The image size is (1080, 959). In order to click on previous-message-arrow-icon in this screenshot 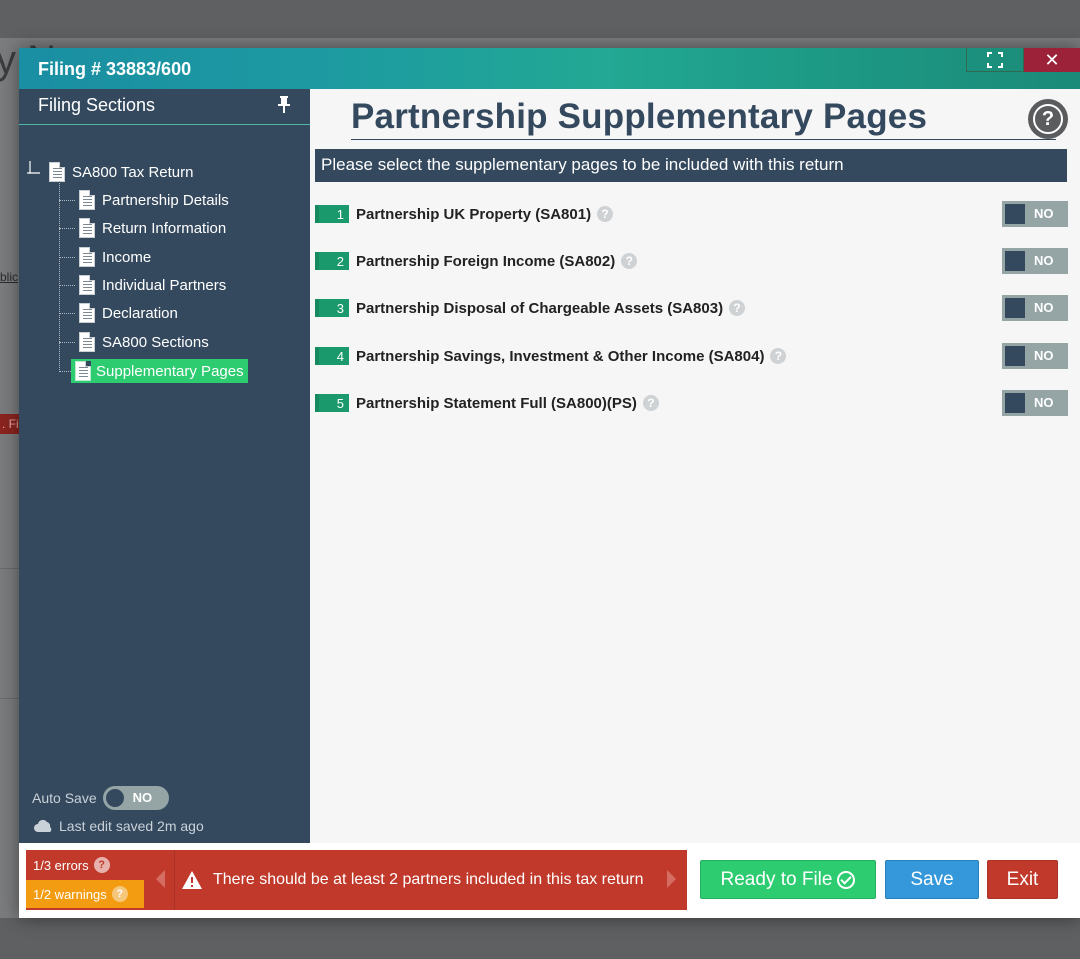, I will do `click(160, 879)`.